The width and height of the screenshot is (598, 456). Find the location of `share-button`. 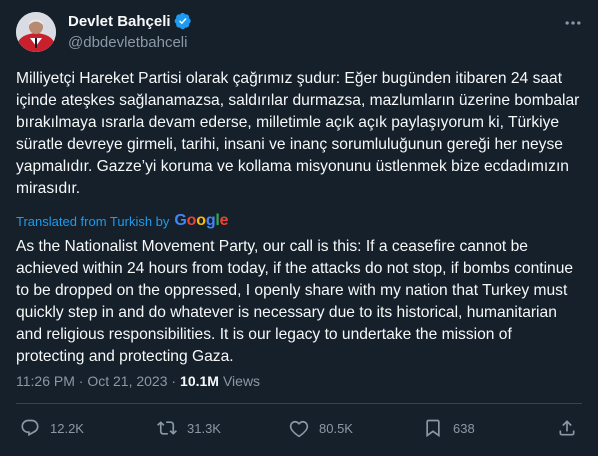

share-button is located at coordinates (567, 428).